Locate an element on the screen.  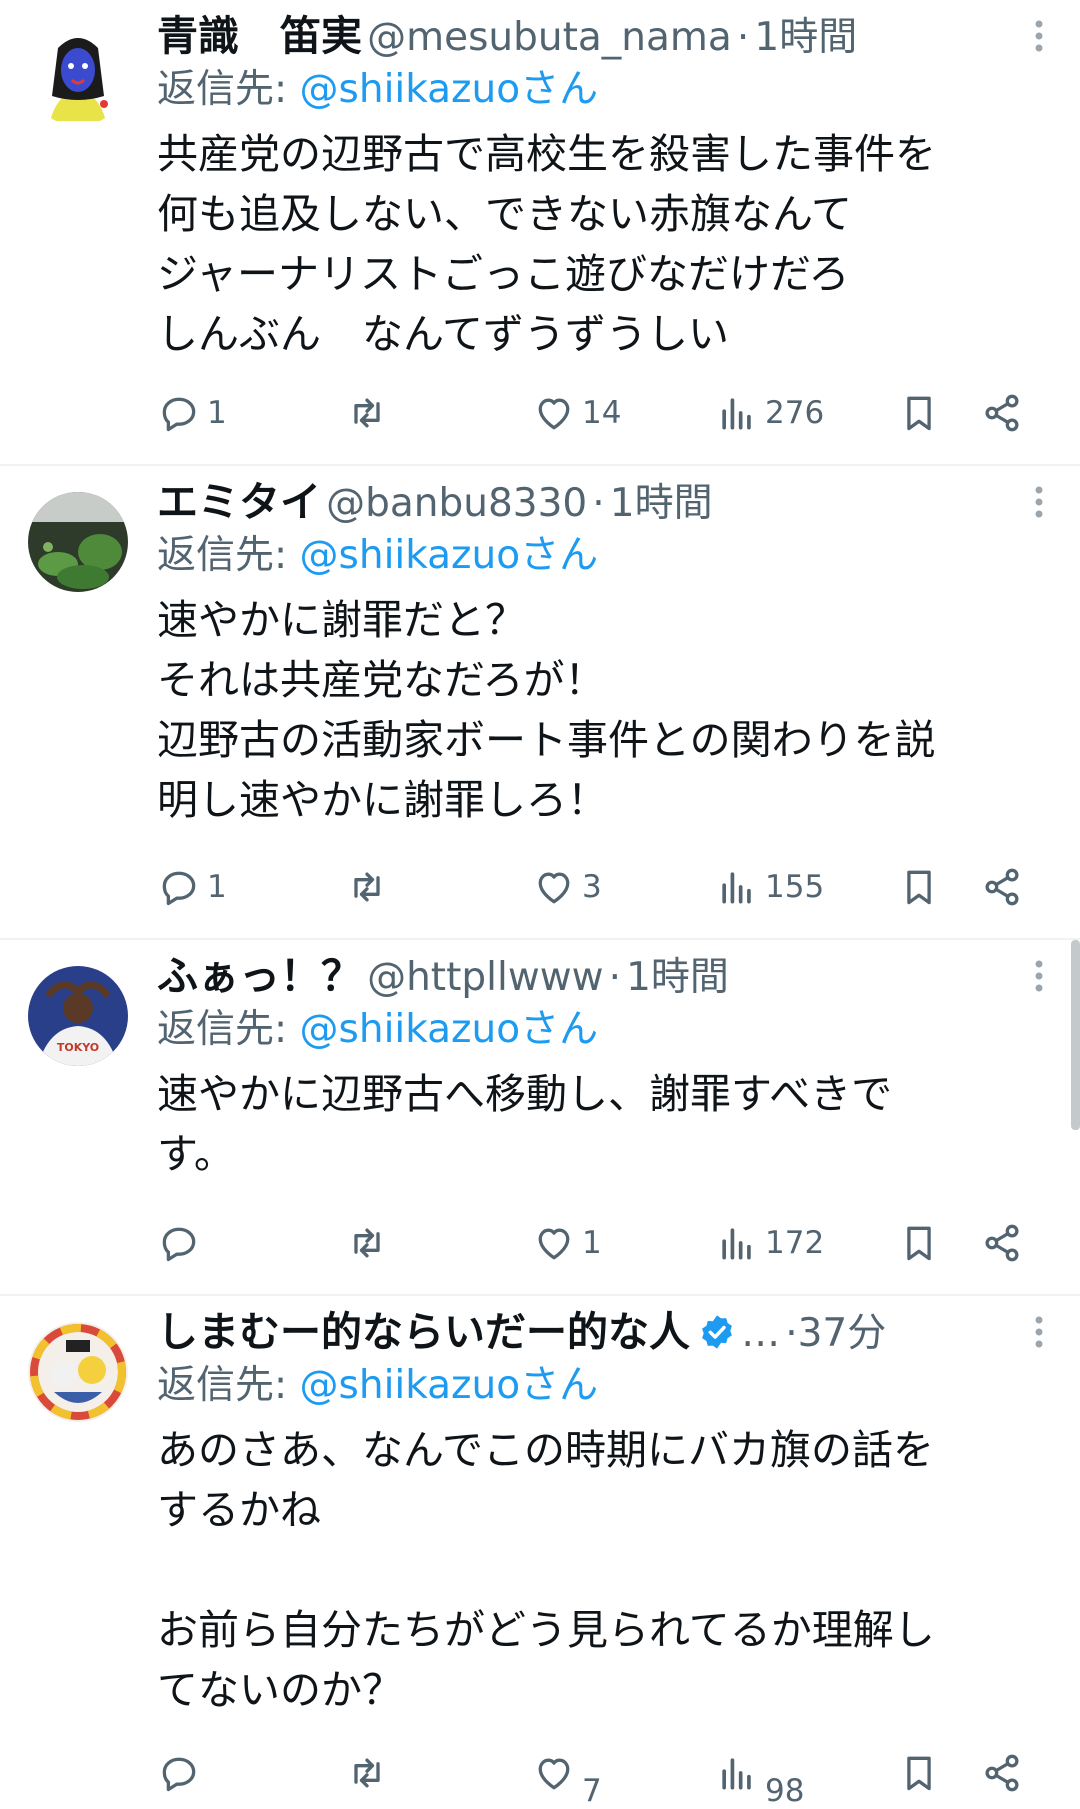
avatar: TOKYO is located at coordinates (78, 1016).